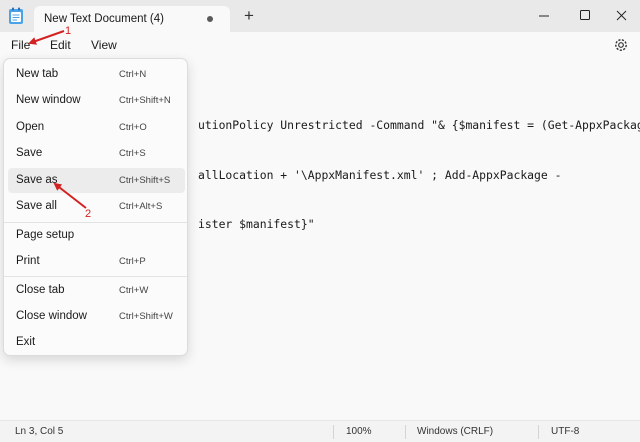 The width and height of the screenshot is (640, 442). Describe the element at coordinates (95, 276) in the screenshot. I see `menu-separator` at that location.